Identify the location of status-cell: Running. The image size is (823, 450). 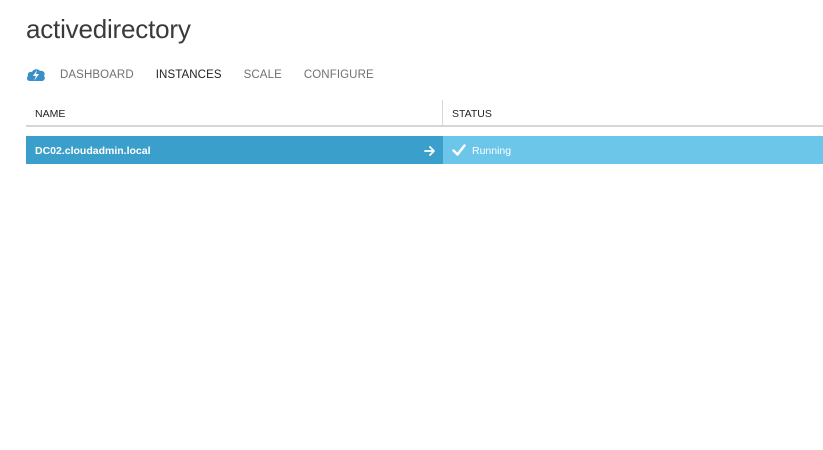
(633, 150).